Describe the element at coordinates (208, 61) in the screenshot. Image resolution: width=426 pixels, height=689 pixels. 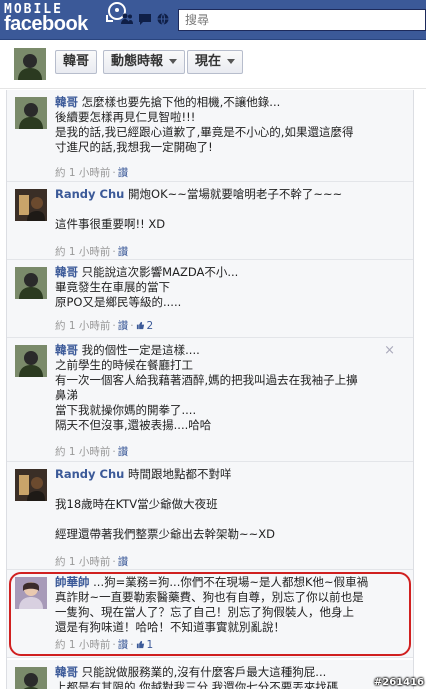
I see `now-label: 現在` at that location.